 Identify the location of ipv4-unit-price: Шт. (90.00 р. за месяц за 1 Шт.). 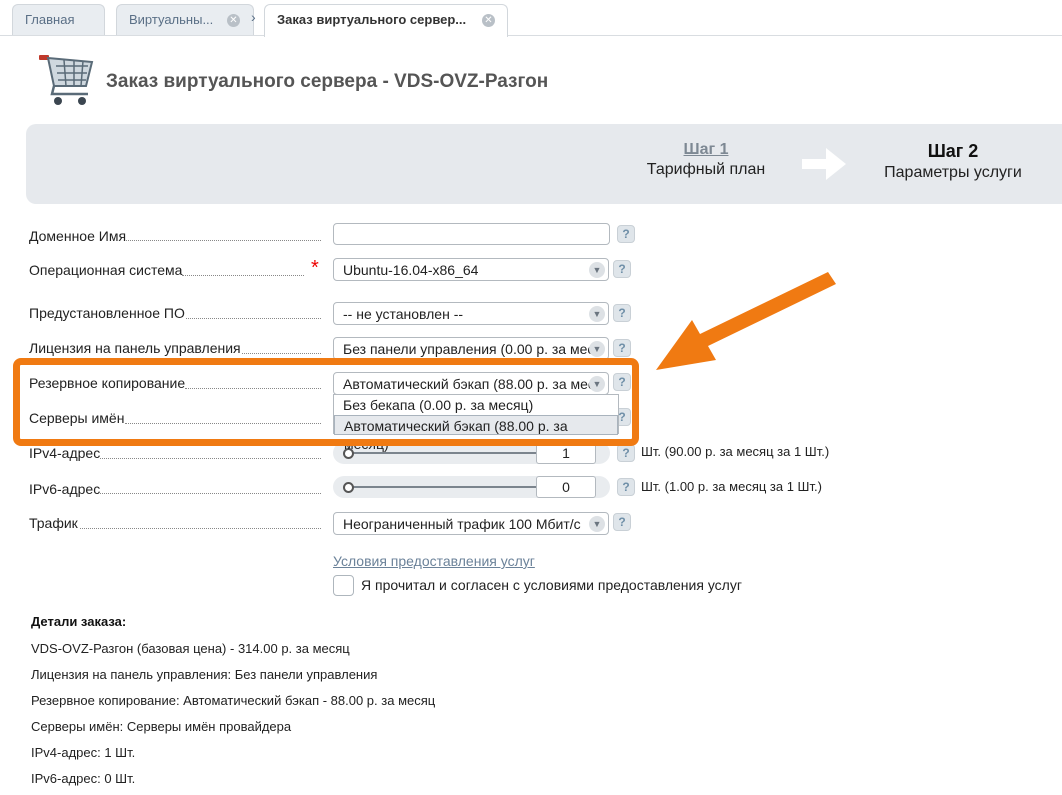
(735, 451).